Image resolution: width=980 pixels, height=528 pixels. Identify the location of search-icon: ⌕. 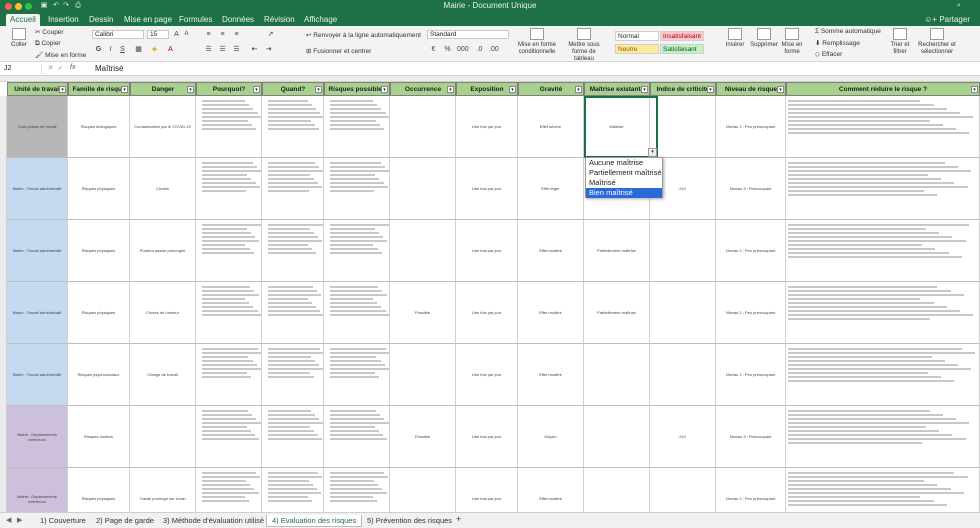
(959, 6).